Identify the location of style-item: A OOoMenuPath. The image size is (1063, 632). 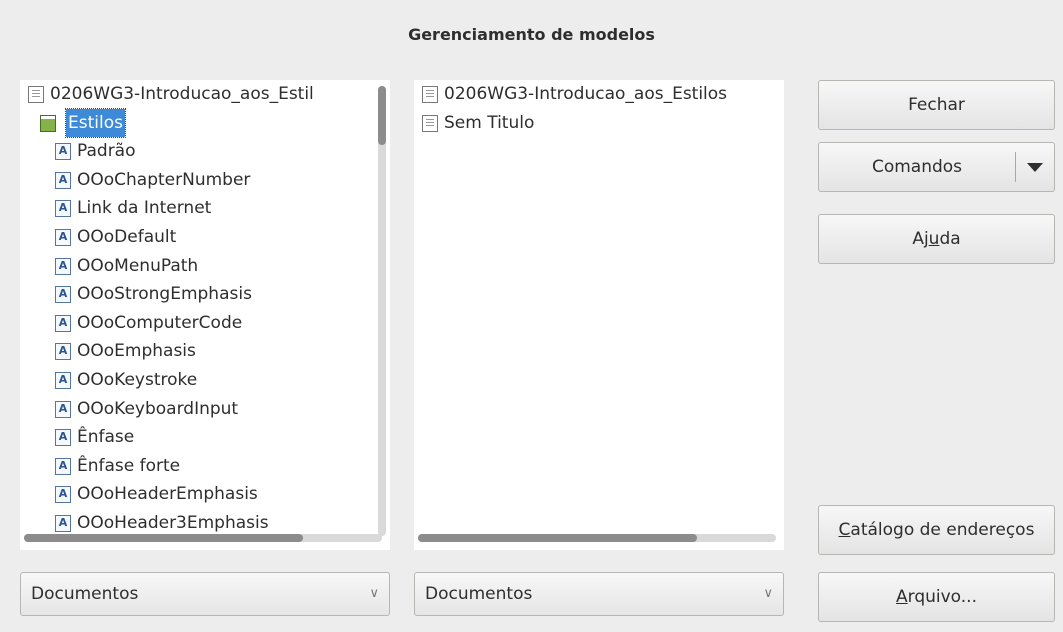
(205, 266).